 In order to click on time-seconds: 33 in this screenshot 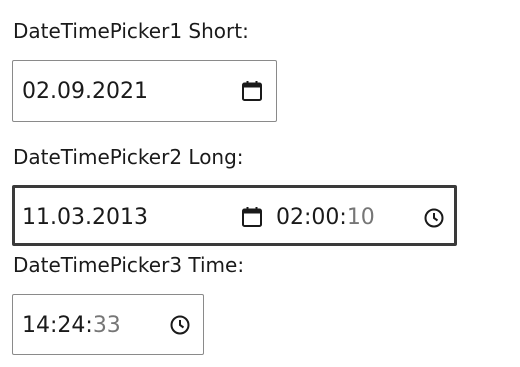, I will do `click(107, 325)`.